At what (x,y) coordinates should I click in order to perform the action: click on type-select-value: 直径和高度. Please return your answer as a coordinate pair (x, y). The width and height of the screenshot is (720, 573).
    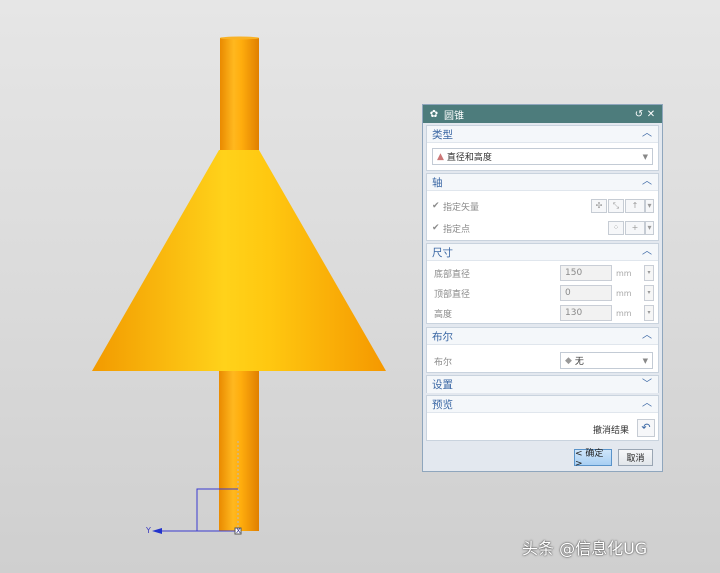
    Looking at the image, I should click on (469, 158).